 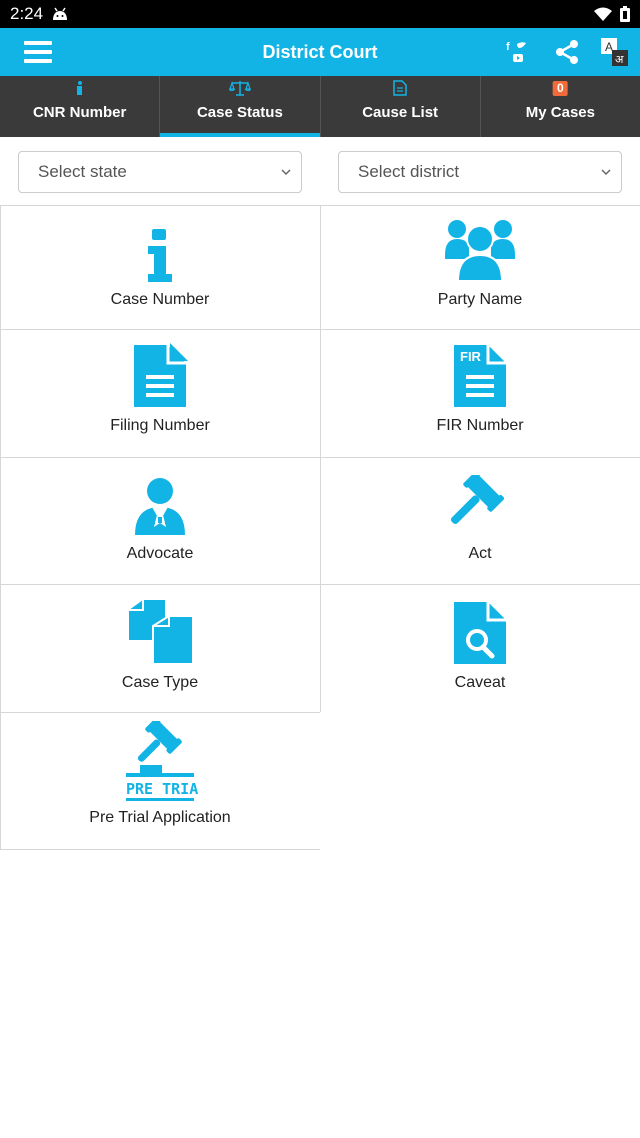 I want to click on tab-label: Cause List, so click(x=400, y=112).